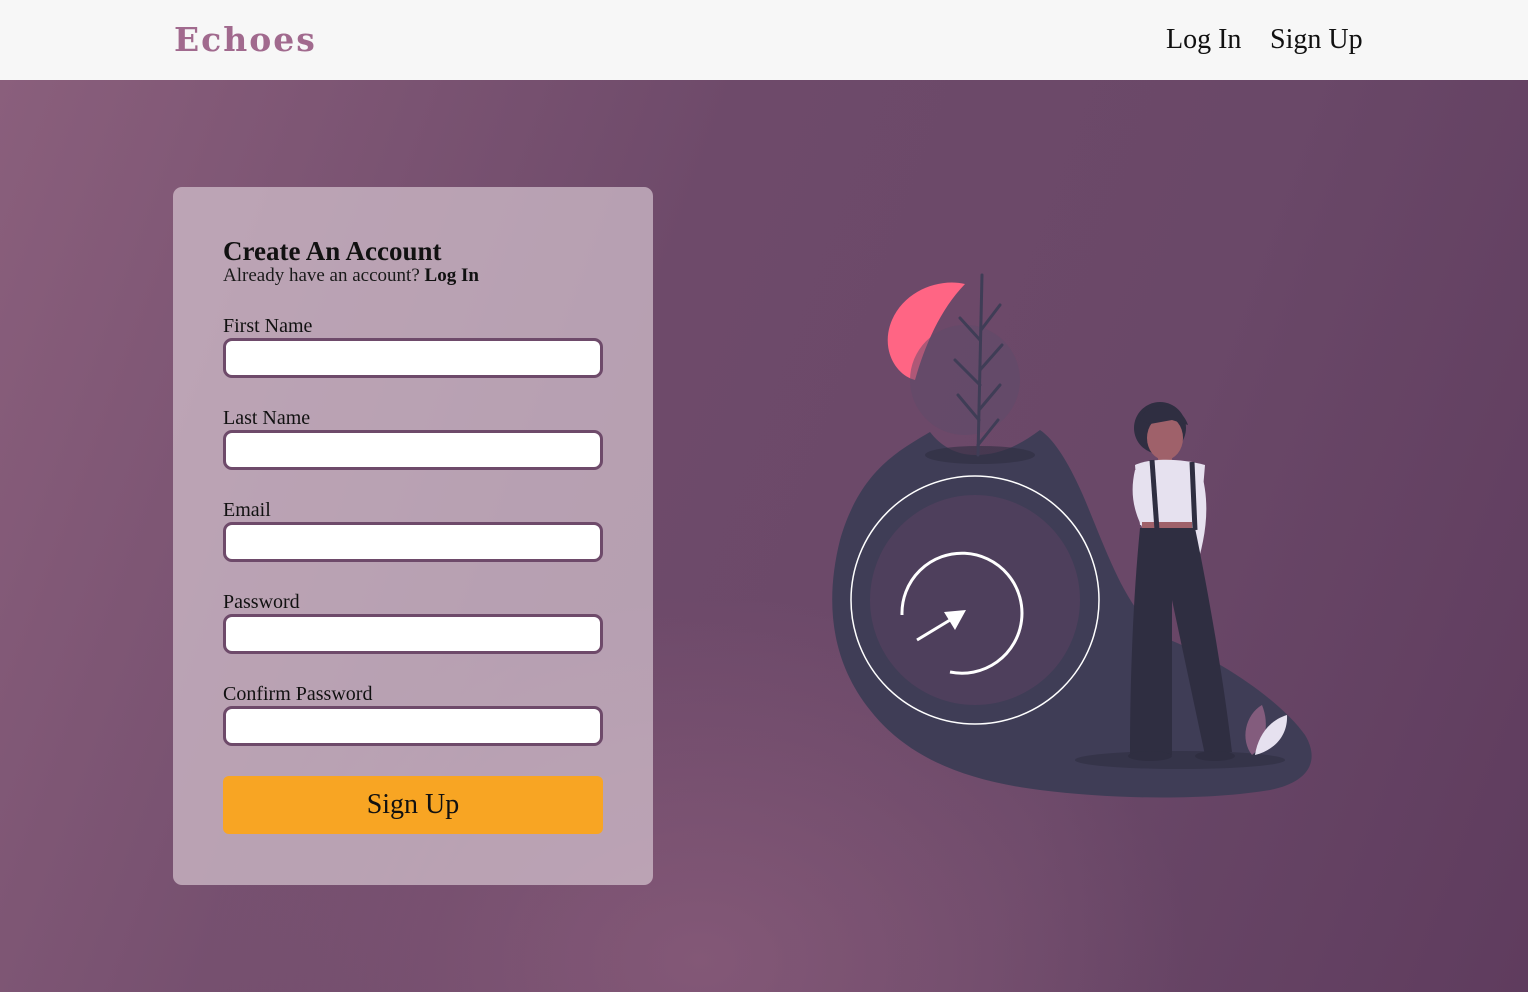  What do you see at coordinates (261, 602) in the screenshot?
I see `password-label: Password` at bounding box center [261, 602].